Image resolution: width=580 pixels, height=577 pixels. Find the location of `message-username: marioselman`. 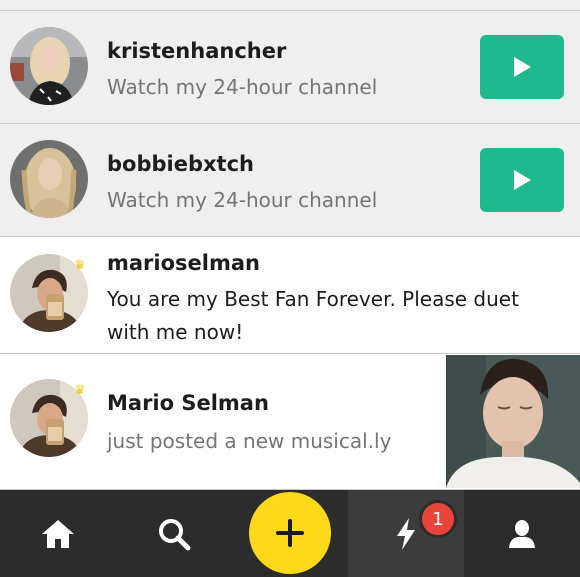

message-username: marioselman is located at coordinates (183, 263).